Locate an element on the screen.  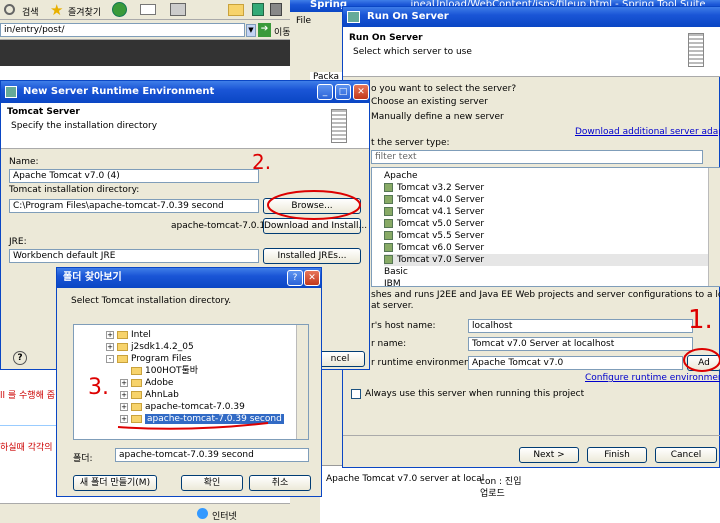
window-icon is located at coordinates (258, 9).